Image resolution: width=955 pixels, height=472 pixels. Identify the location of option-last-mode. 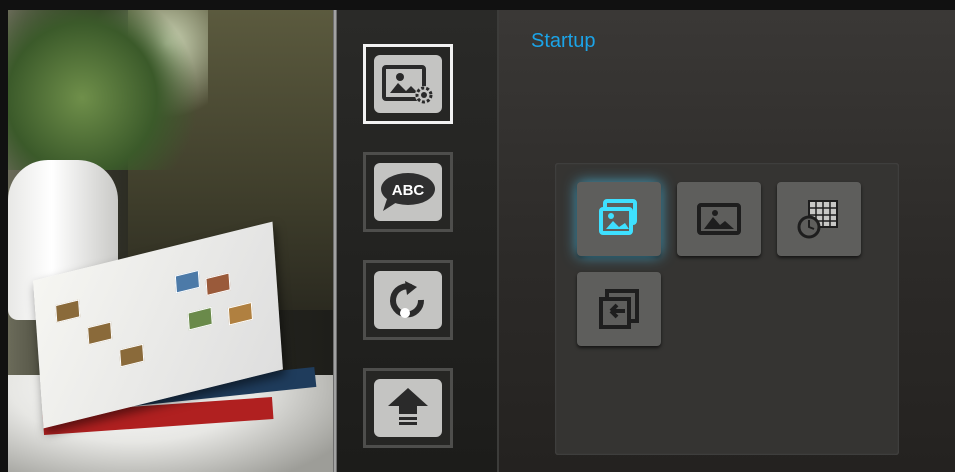
(619, 309).